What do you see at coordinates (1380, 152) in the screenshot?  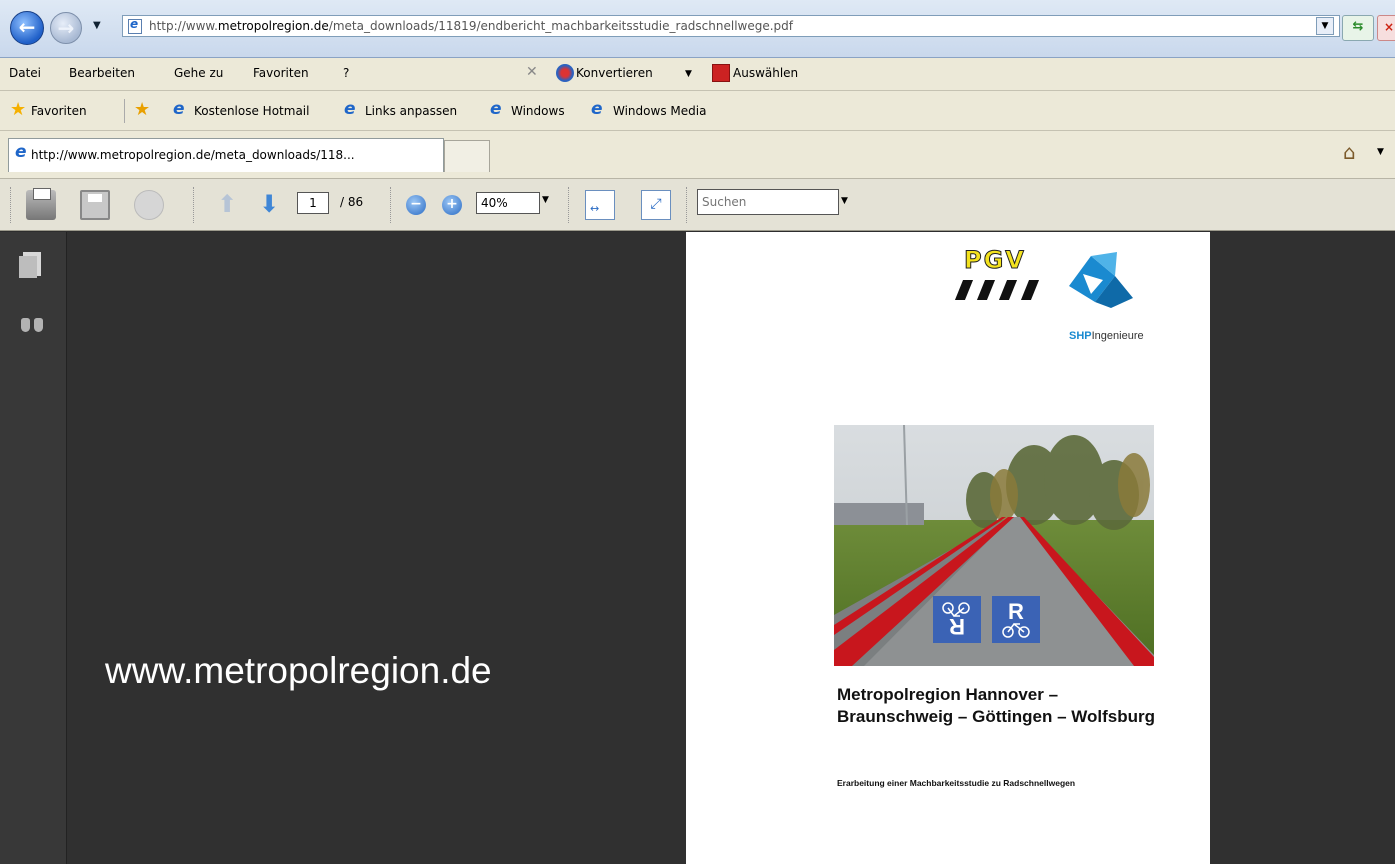 I see `home-dropdown: ▼` at bounding box center [1380, 152].